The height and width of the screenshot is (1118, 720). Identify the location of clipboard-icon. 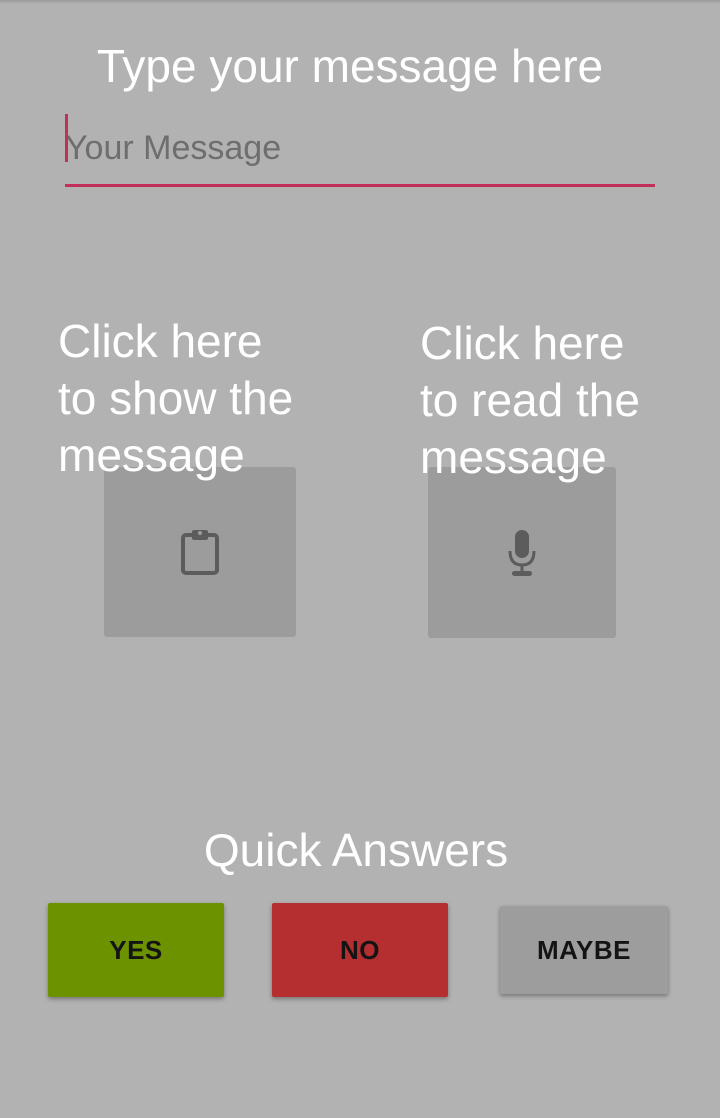
(200, 552).